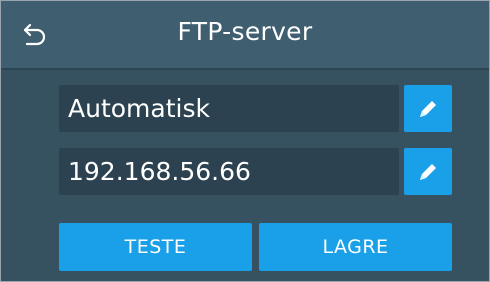 Image resolution: width=490 pixels, height=282 pixels. Describe the element at coordinates (355, 247) in the screenshot. I see `save-button: LAGRE` at that location.